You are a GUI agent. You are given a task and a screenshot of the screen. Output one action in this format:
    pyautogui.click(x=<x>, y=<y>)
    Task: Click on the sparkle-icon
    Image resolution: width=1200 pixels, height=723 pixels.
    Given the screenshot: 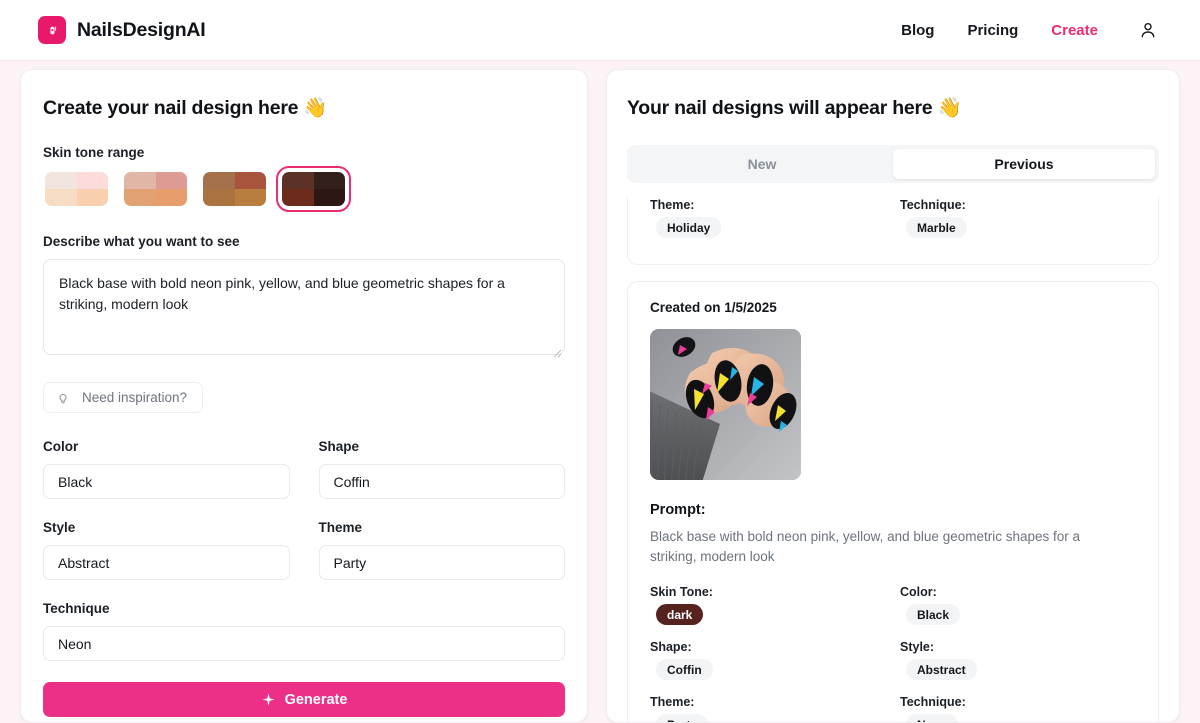 What is the action you would take?
    pyautogui.click(x=268, y=699)
    